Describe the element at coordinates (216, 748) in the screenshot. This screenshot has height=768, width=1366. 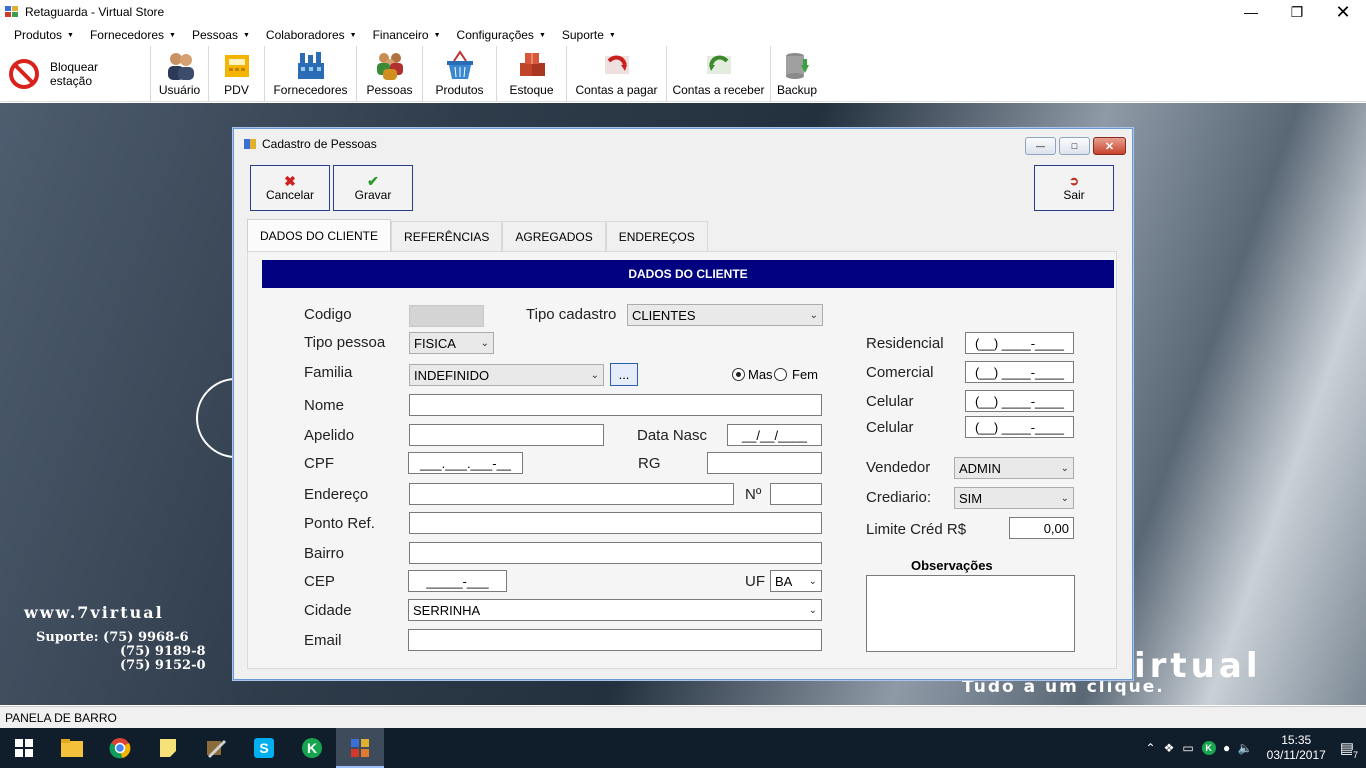
I see `taskbar-tools` at that location.